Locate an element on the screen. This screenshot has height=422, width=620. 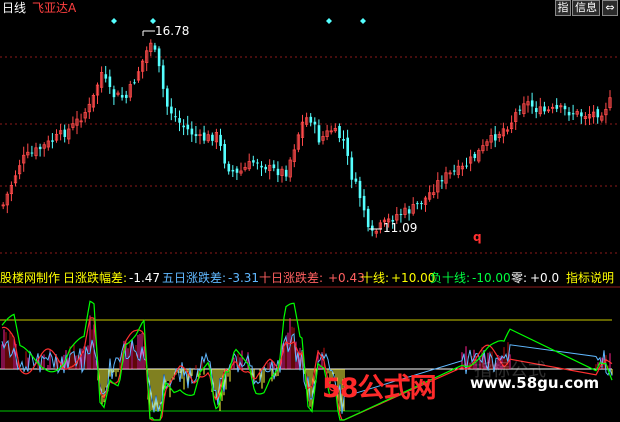
indicator-author: 股楼网制作 is located at coordinates (30, 278).